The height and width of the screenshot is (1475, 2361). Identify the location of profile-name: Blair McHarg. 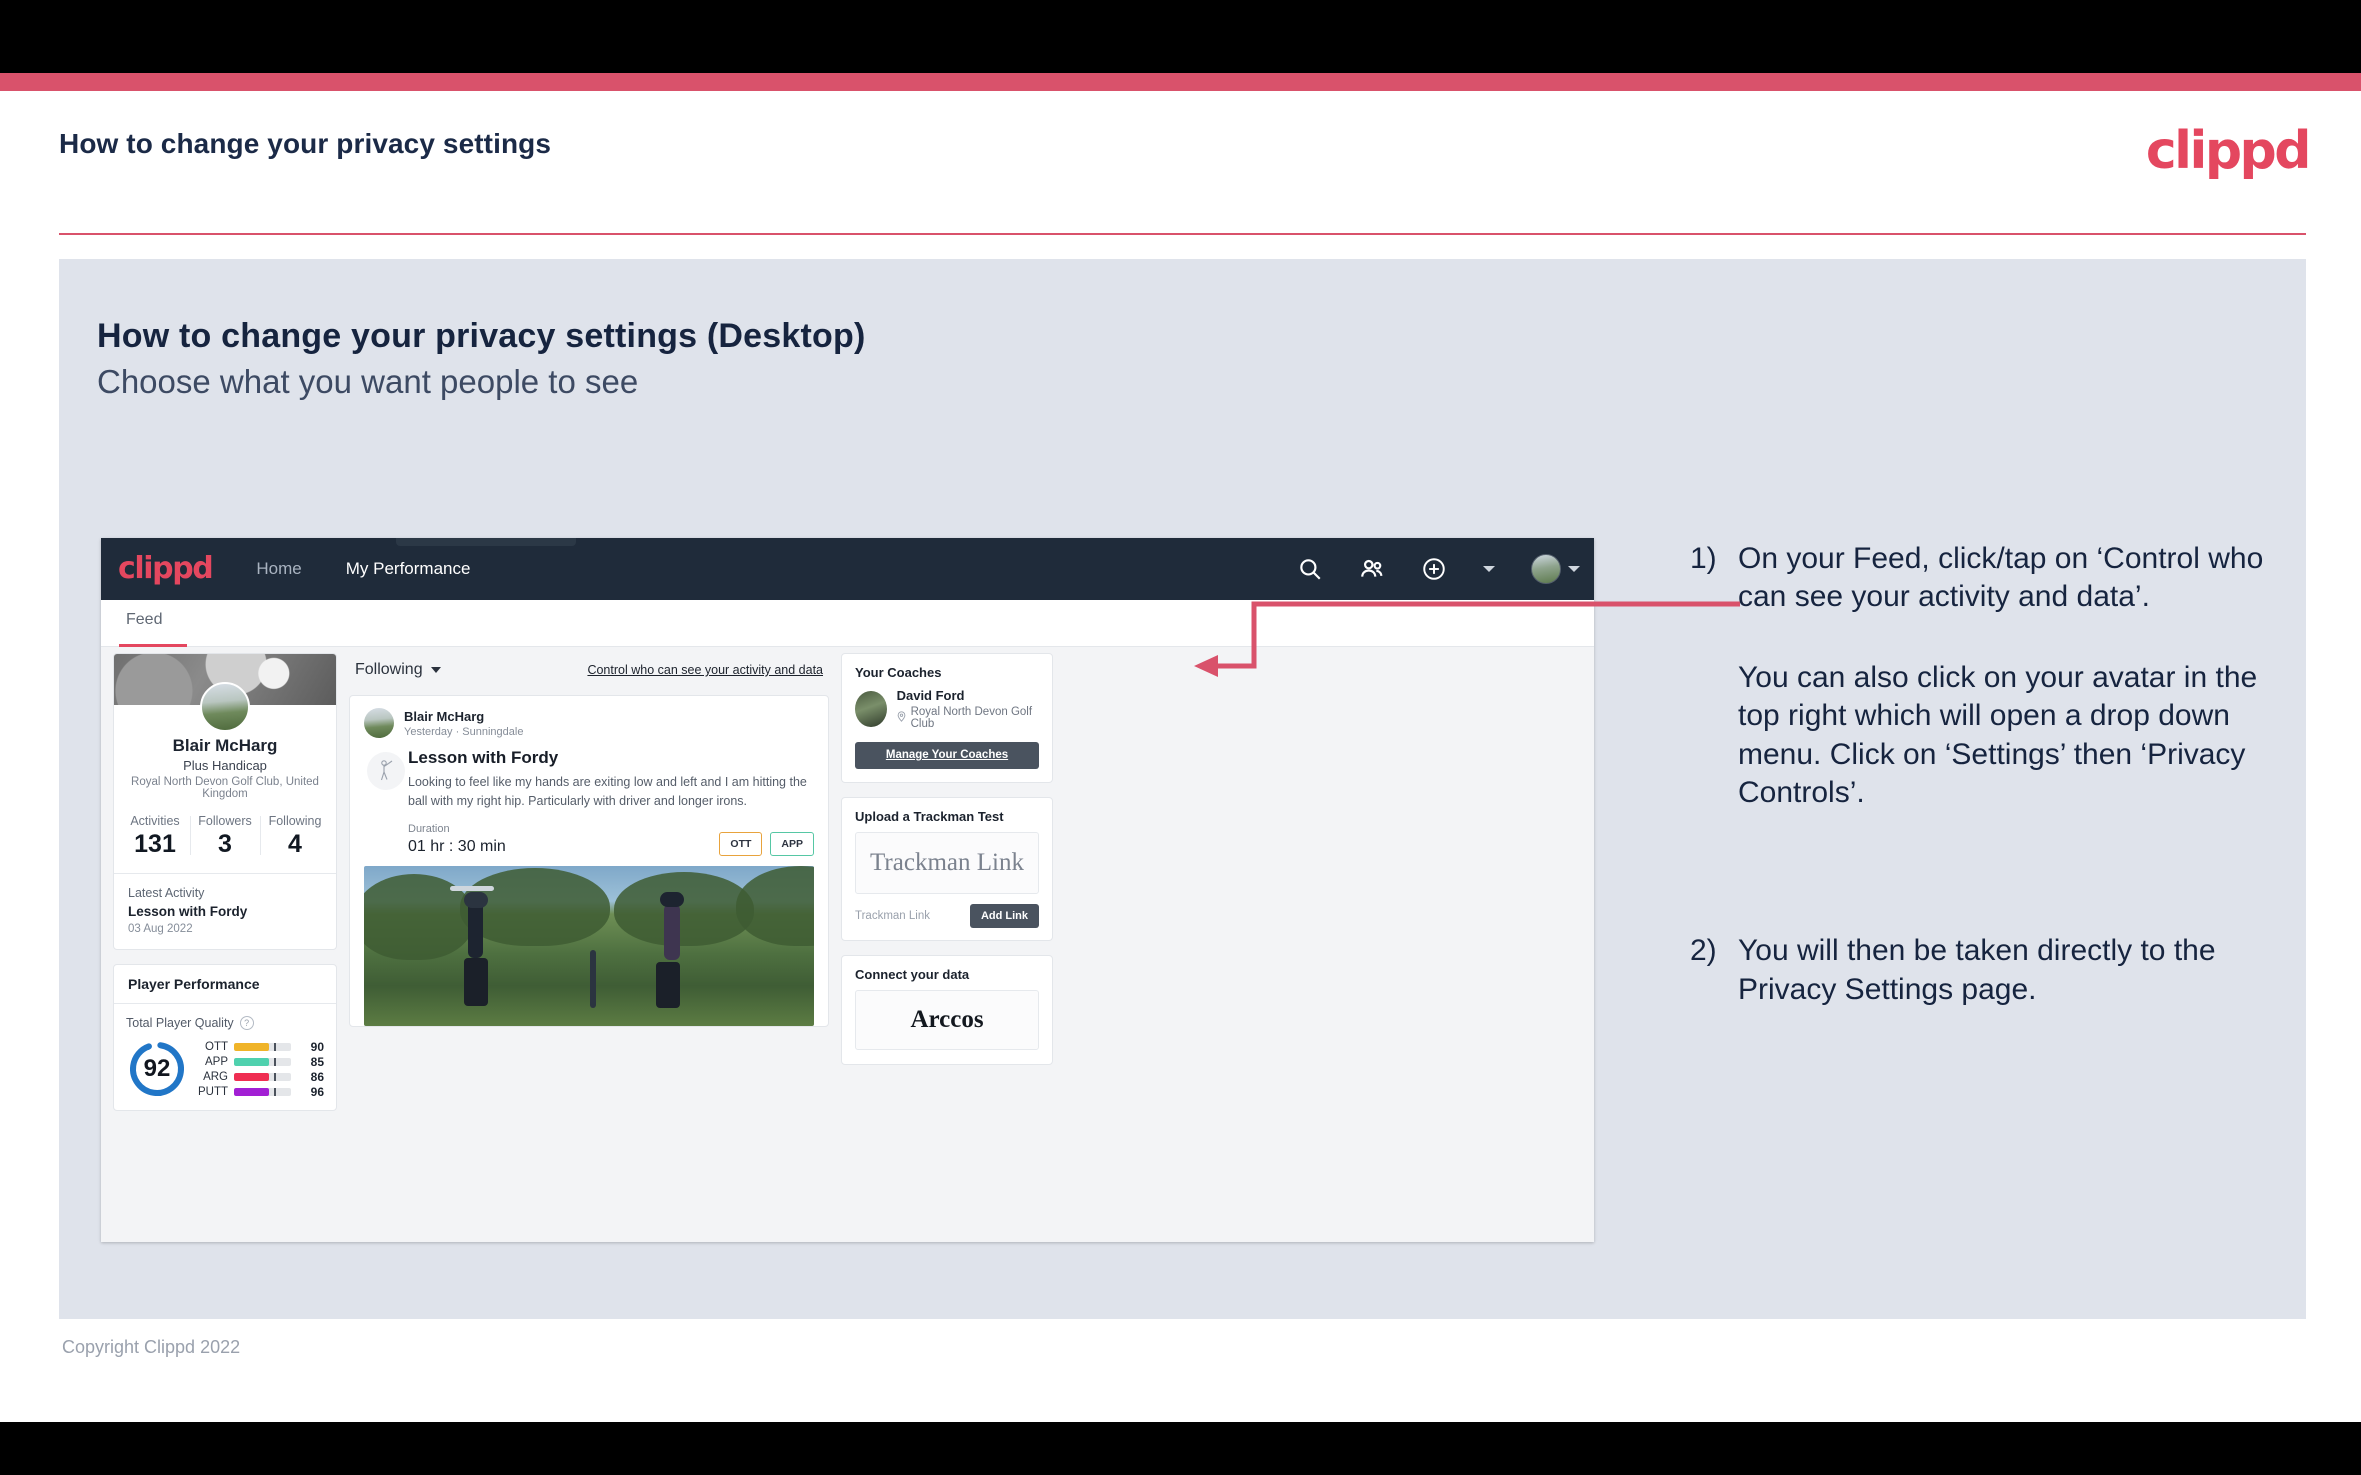
(225, 745).